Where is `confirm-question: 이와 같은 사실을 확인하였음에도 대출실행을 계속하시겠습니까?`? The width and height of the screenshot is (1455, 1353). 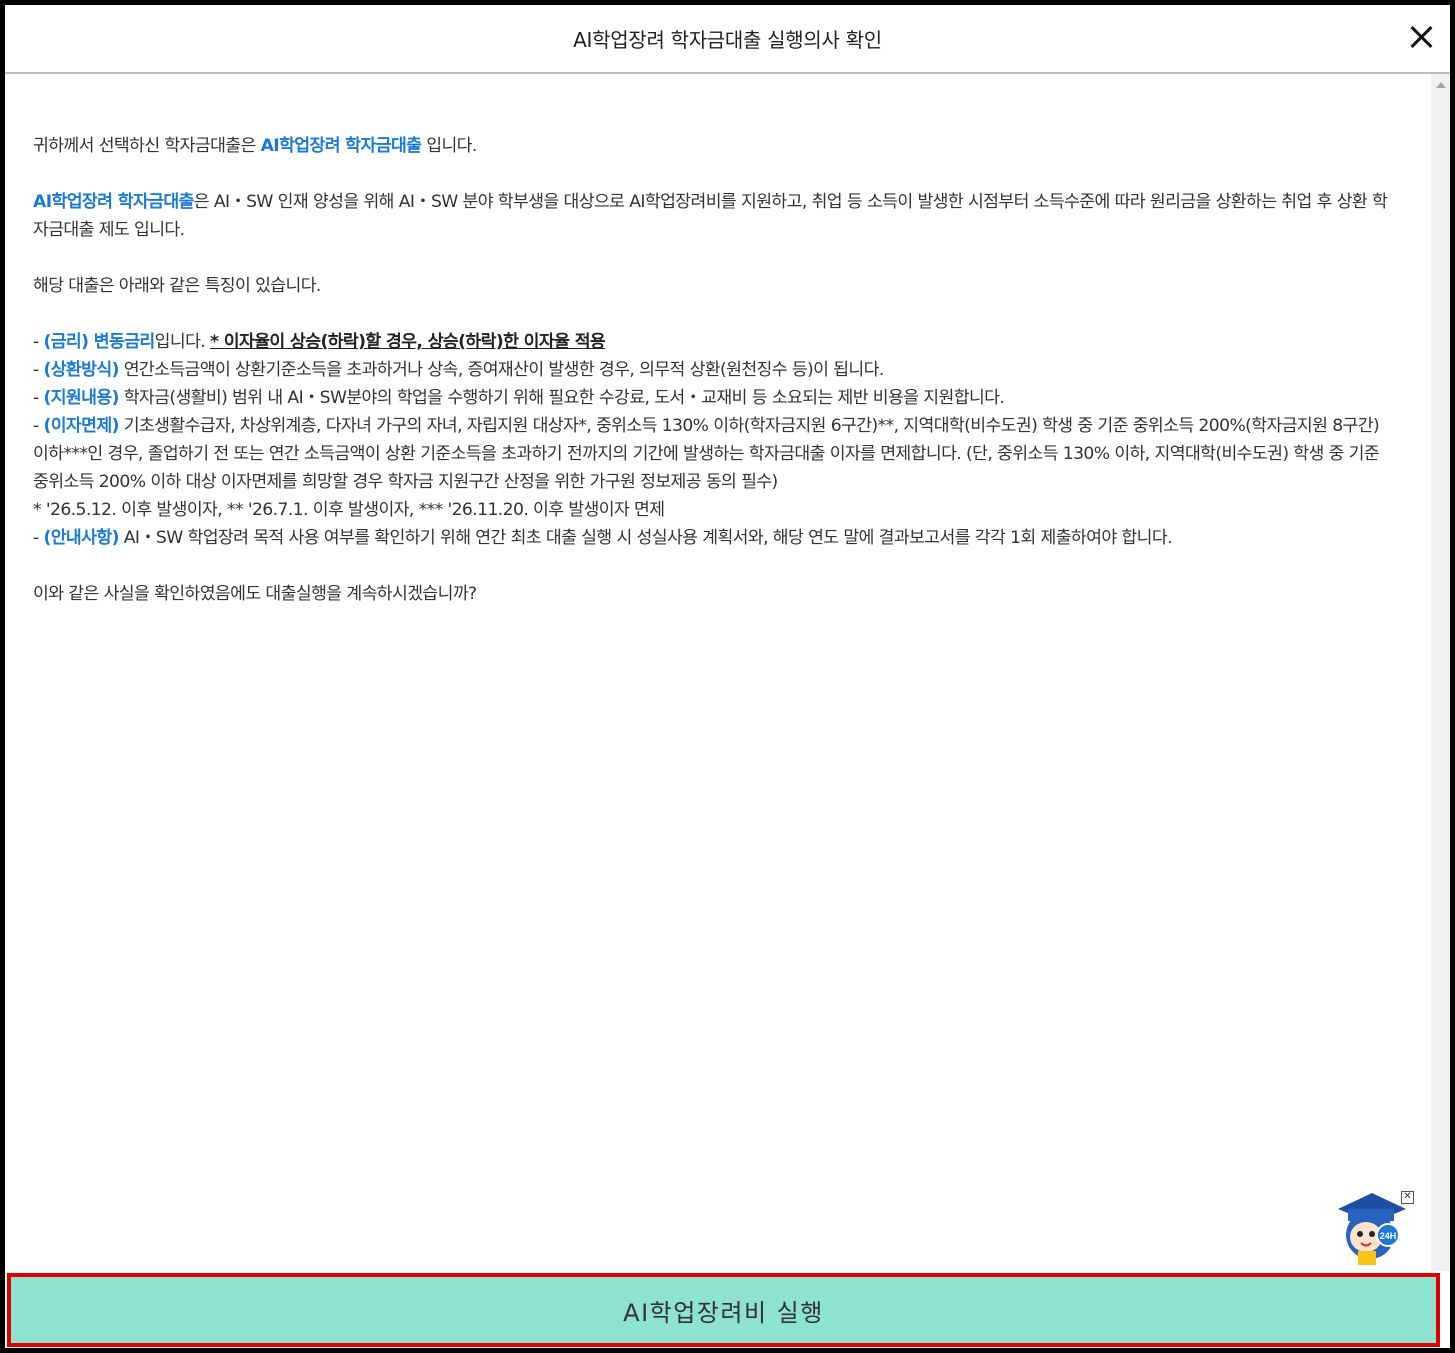
confirm-question: 이와 같은 사실을 확인하였음에도 대출실행을 계속하시겠습니까? is located at coordinates (255, 594).